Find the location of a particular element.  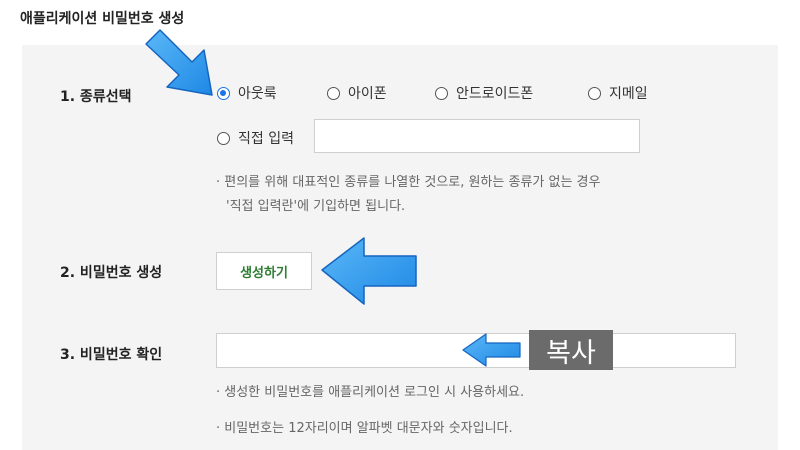

arrow-down-right-icon is located at coordinates (179, 62).